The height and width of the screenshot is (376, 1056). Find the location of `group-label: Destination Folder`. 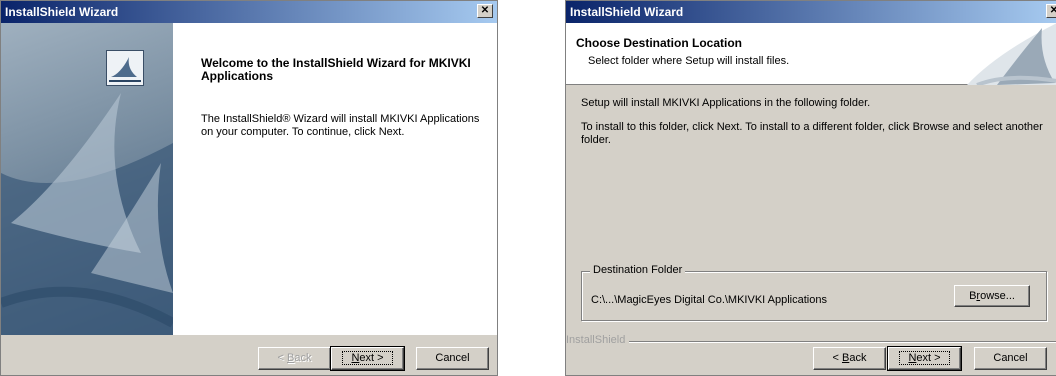

group-label: Destination Folder is located at coordinates (638, 270).